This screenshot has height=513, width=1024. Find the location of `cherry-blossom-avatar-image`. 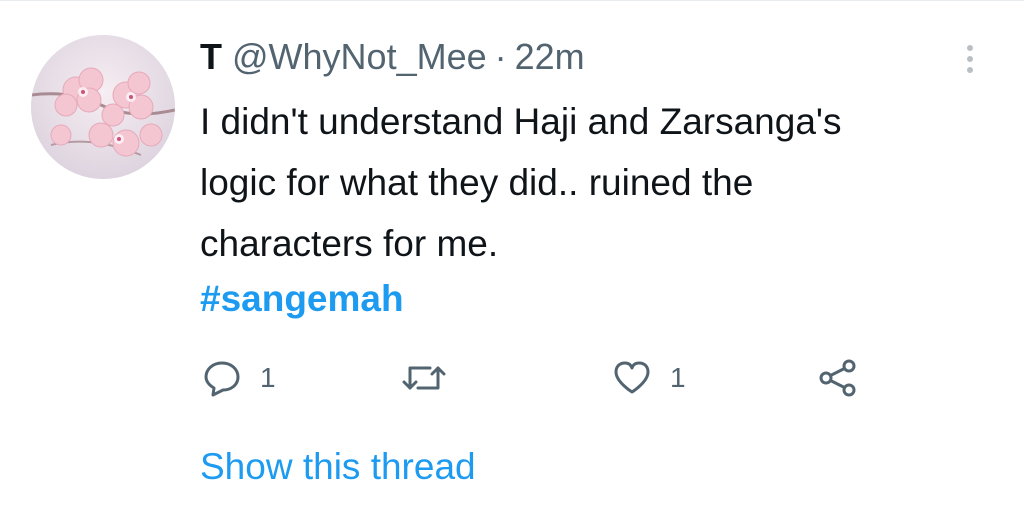

cherry-blossom-avatar-image is located at coordinates (103, 107).